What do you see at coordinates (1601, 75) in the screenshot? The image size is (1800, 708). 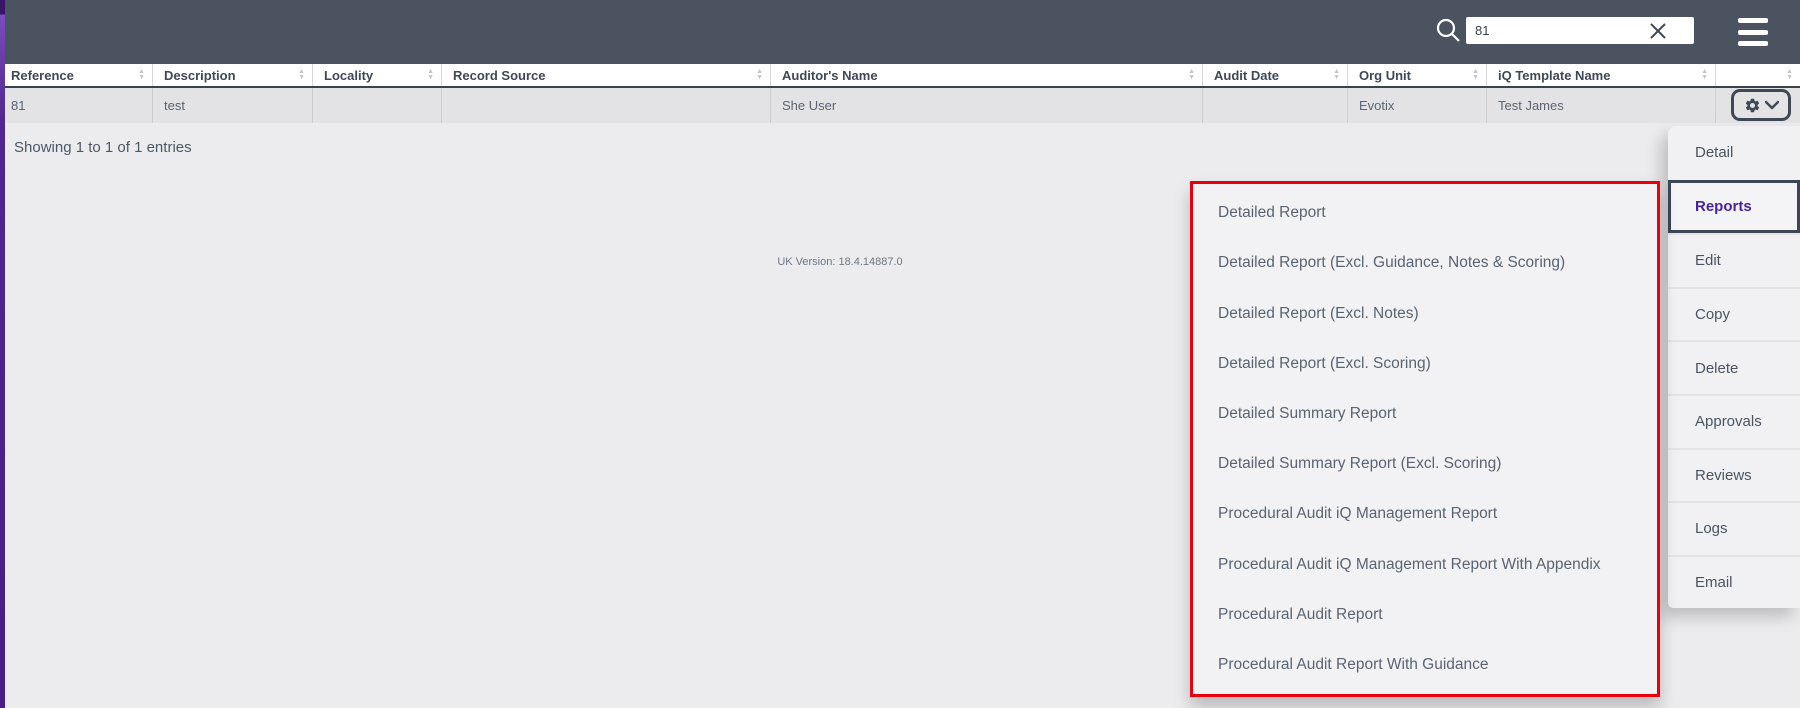 I see `column-header-iq-template-name: iQ Template Name ▲ ▼` at bounding box center [1601, 75].